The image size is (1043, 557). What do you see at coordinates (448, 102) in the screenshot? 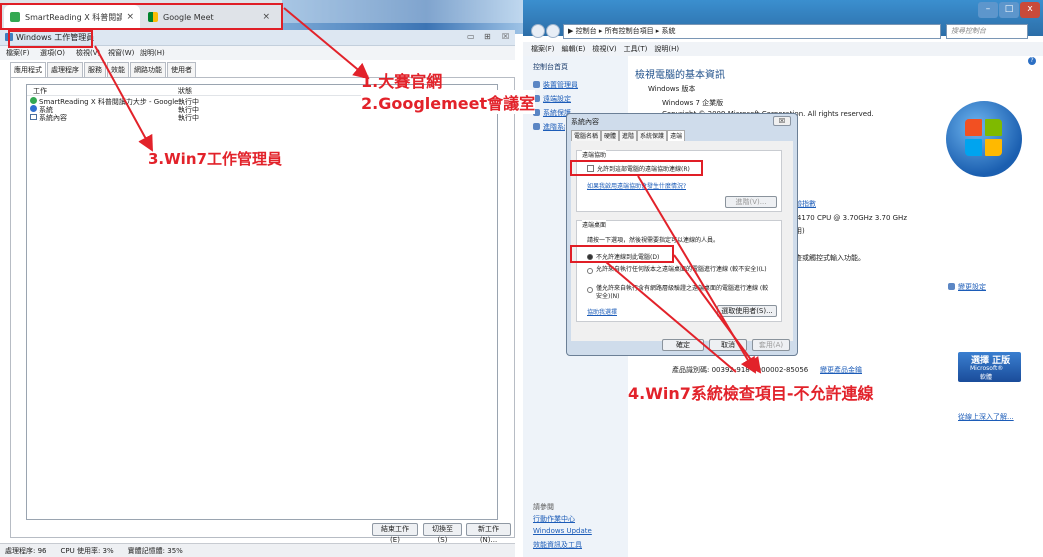
I see `annotation-2: 2.Googlemeet會議室` at bounding box center [448, 102].